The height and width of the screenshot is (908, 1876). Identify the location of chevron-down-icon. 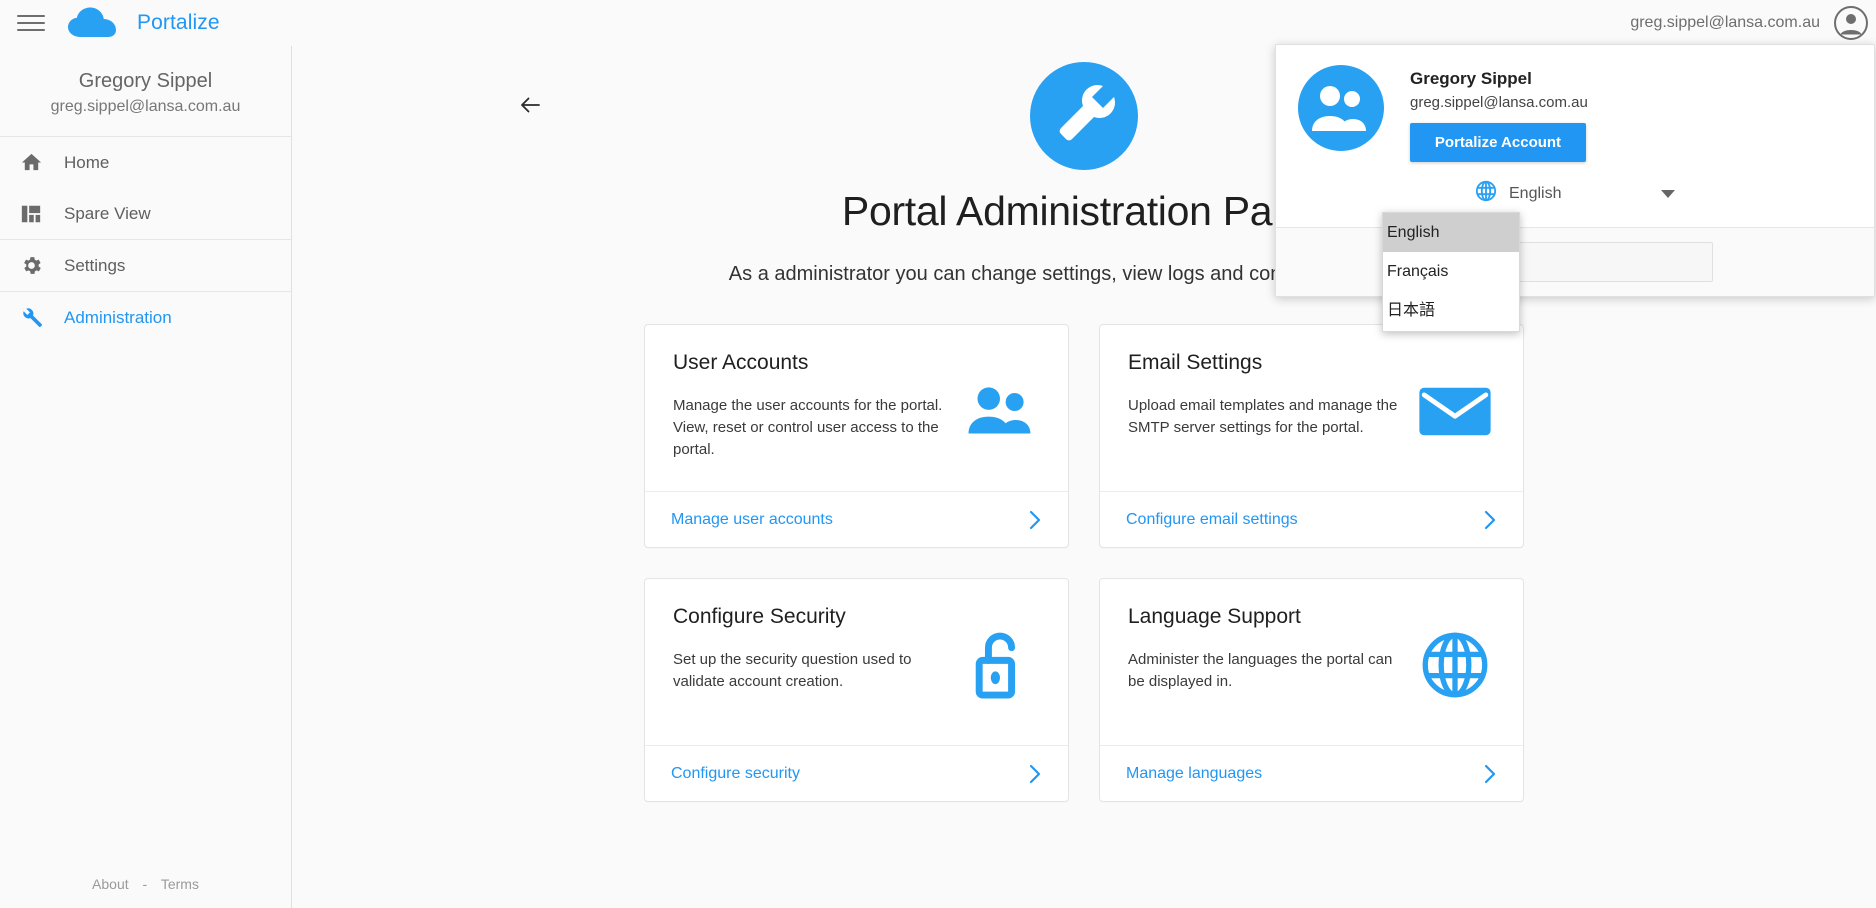
(1668, 193).